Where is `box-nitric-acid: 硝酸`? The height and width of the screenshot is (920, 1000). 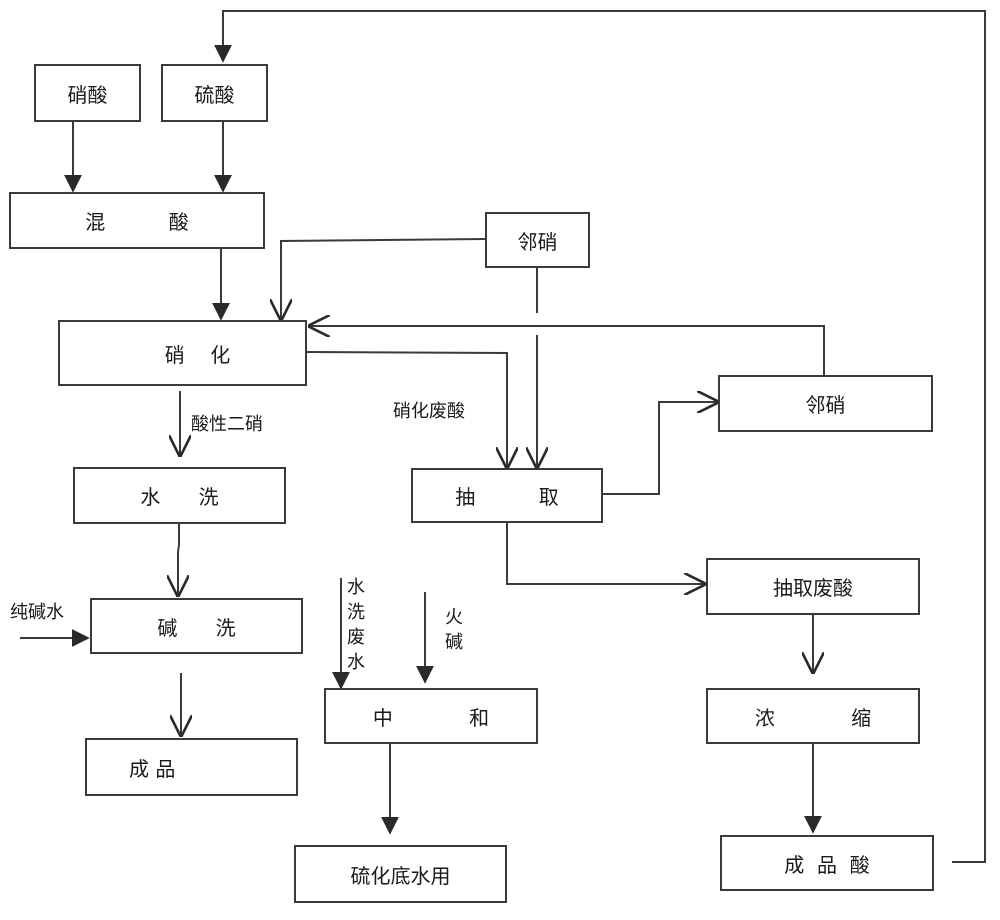
box-nitric-acid: 硝酸 is located at coordinates (87, 93).